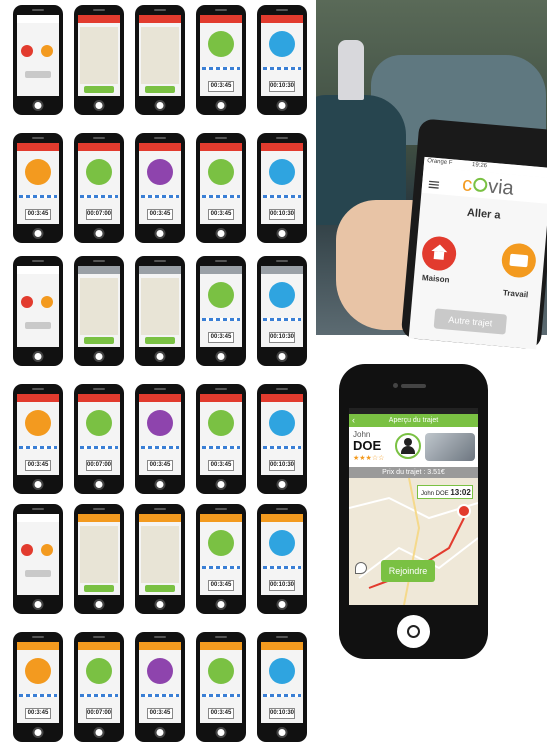 The height and width of the screenshot is (742, 547). What do you see at coordinates (519, 260) in the screenshot?
I see `work-option-button` at bounding box center [519, 260].